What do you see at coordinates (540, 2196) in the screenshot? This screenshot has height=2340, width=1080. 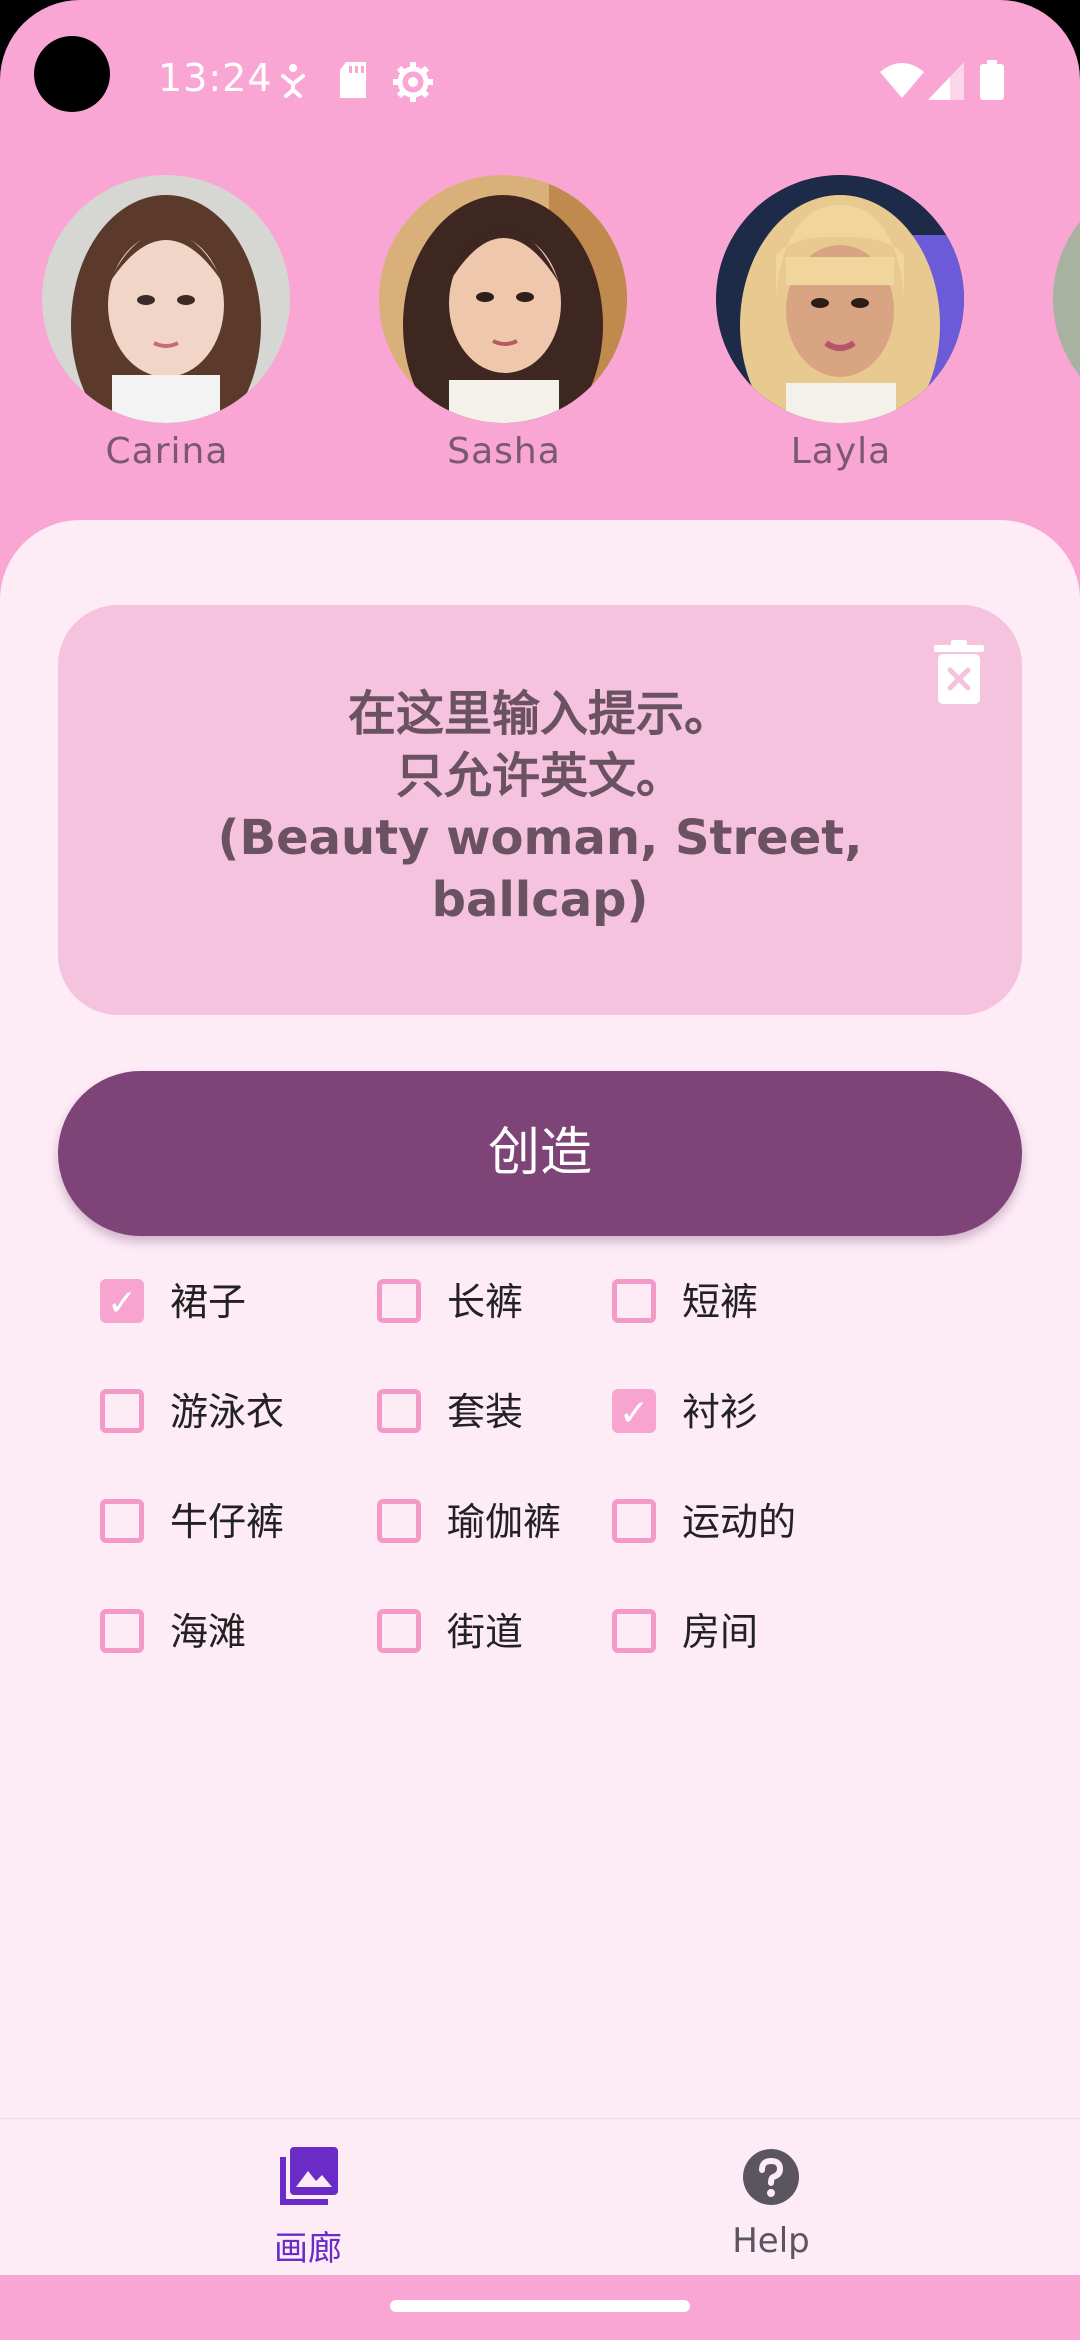 I see `bottom-navigation: 画廊 Help` at bounding box center [540, 2196].